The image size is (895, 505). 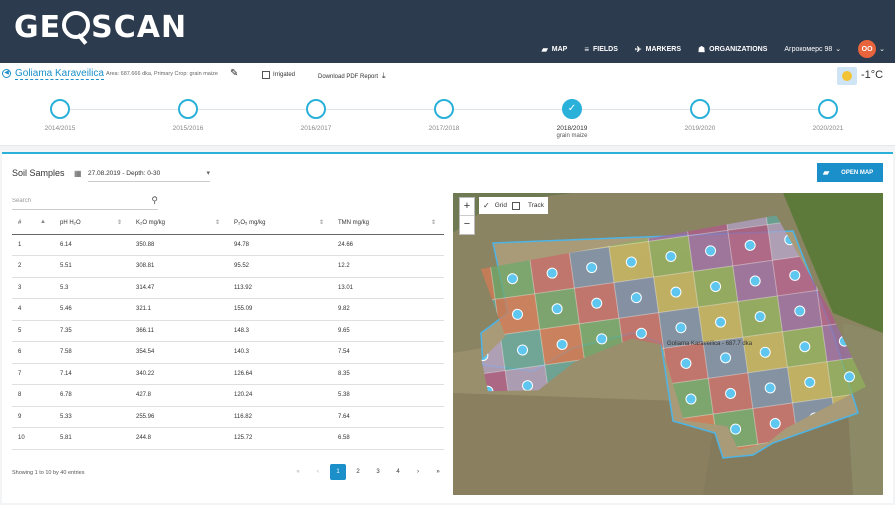 What do you see at coordinates (179, 309) in the screenshot?
I see `table-cell: 321.1` at bounding box center [179, 309].